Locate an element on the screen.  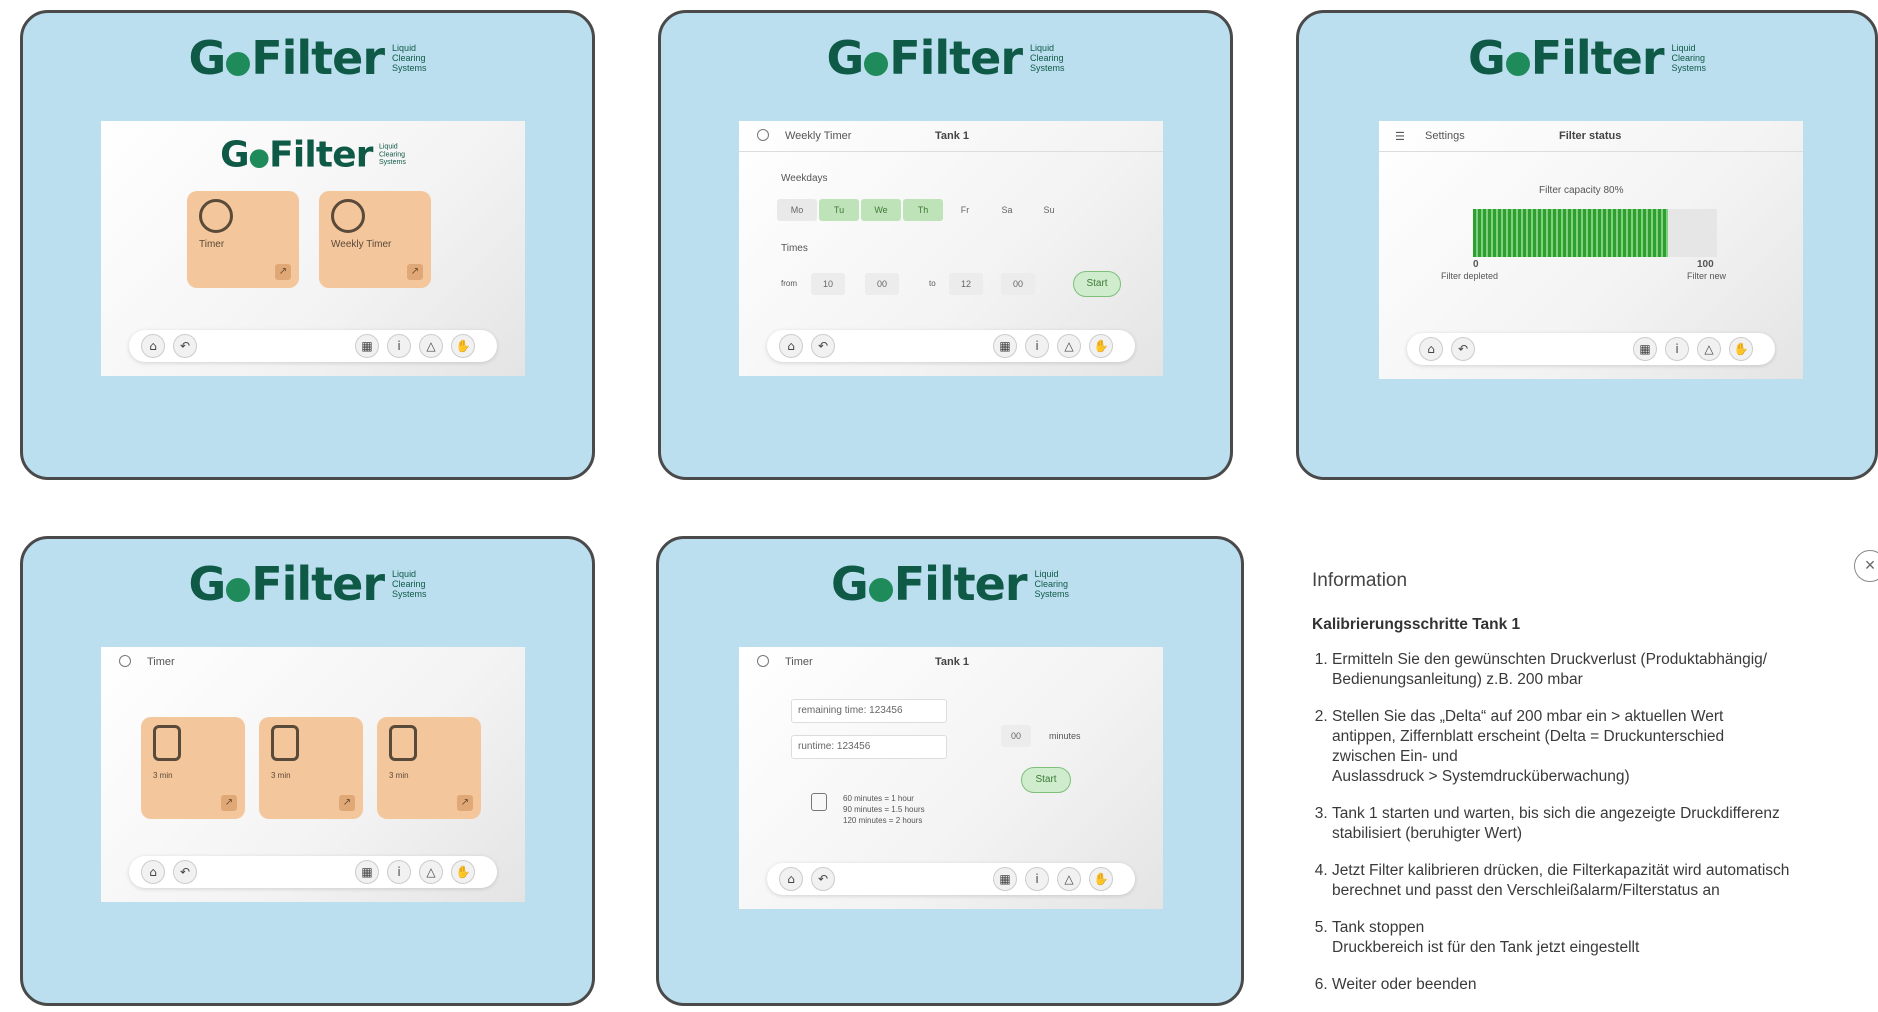
screen-title: Timer is located at coordinates (799, 662).